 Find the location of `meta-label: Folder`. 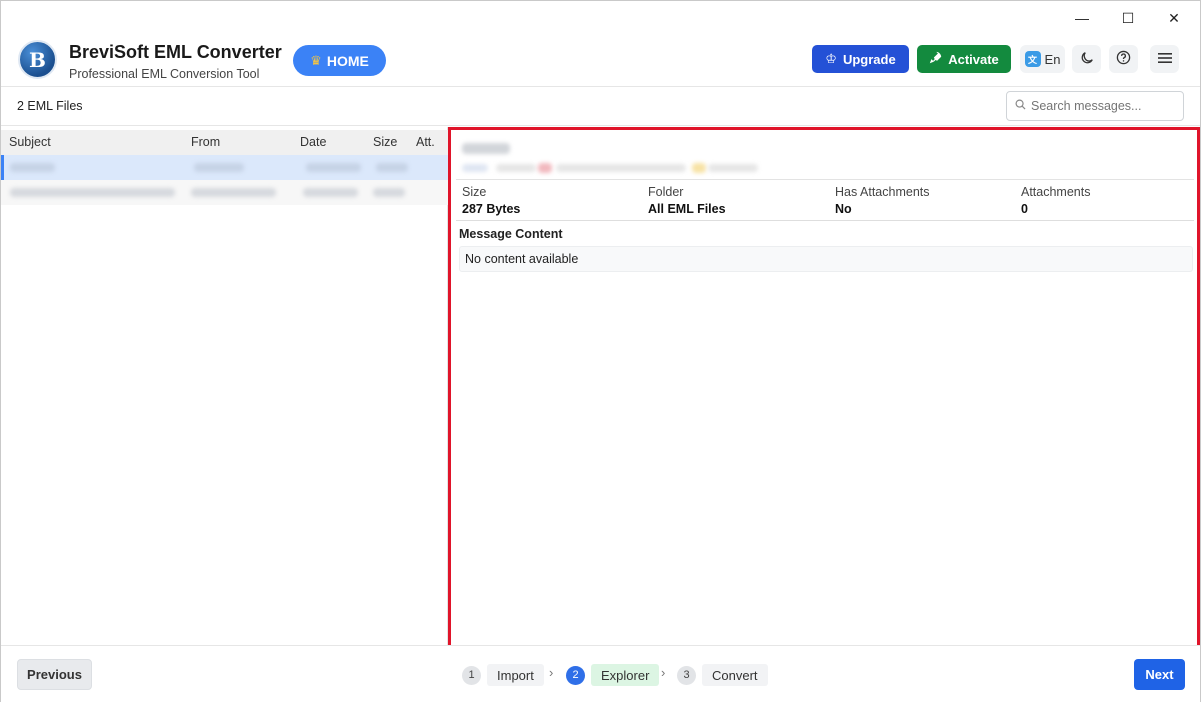

meta-label: Folder is located at coordinates (666, 192).